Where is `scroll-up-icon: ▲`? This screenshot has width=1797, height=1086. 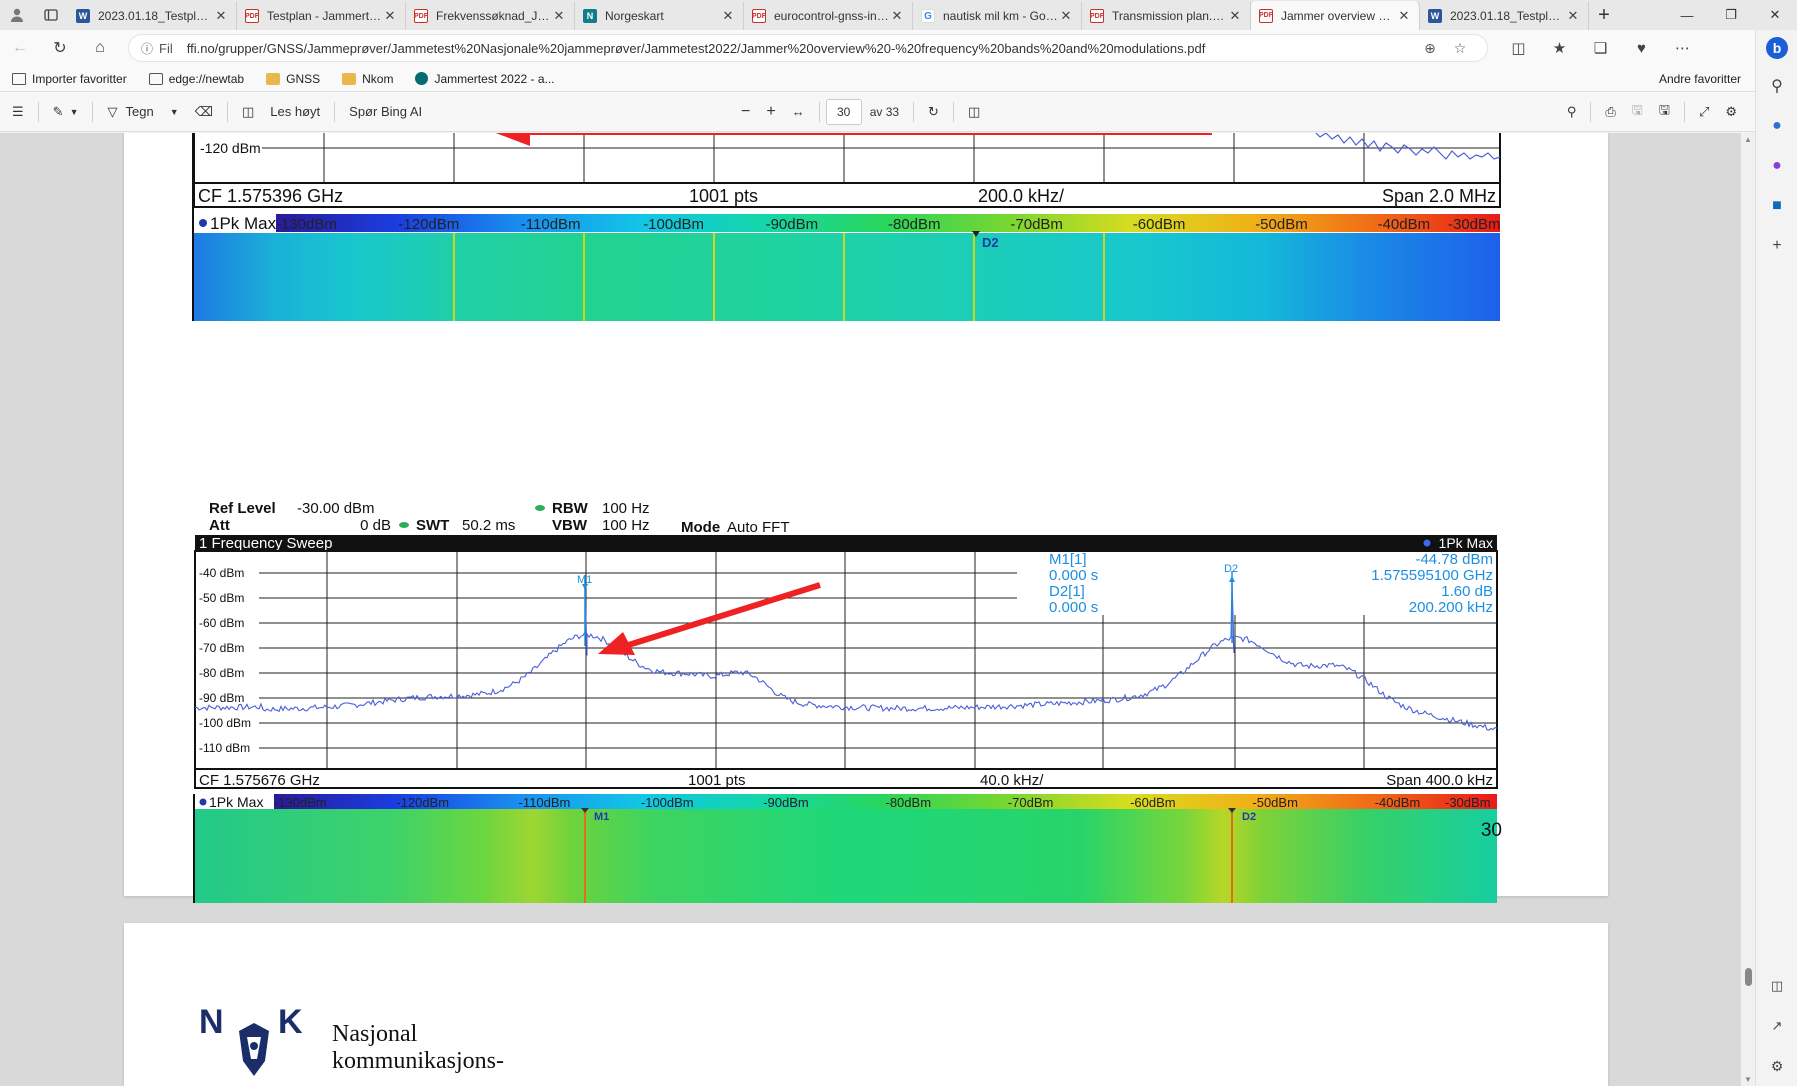
scroll-up-icon: ▲ is located at coordinates (1748, 139).